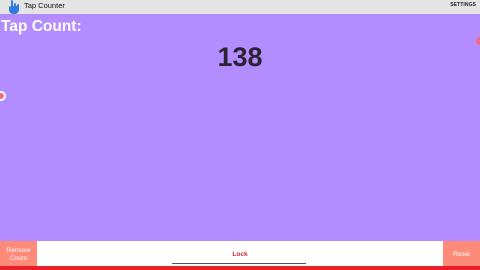 This screenshot has height=270, width=480. I want to click on home-indicator, so click(239, 263).